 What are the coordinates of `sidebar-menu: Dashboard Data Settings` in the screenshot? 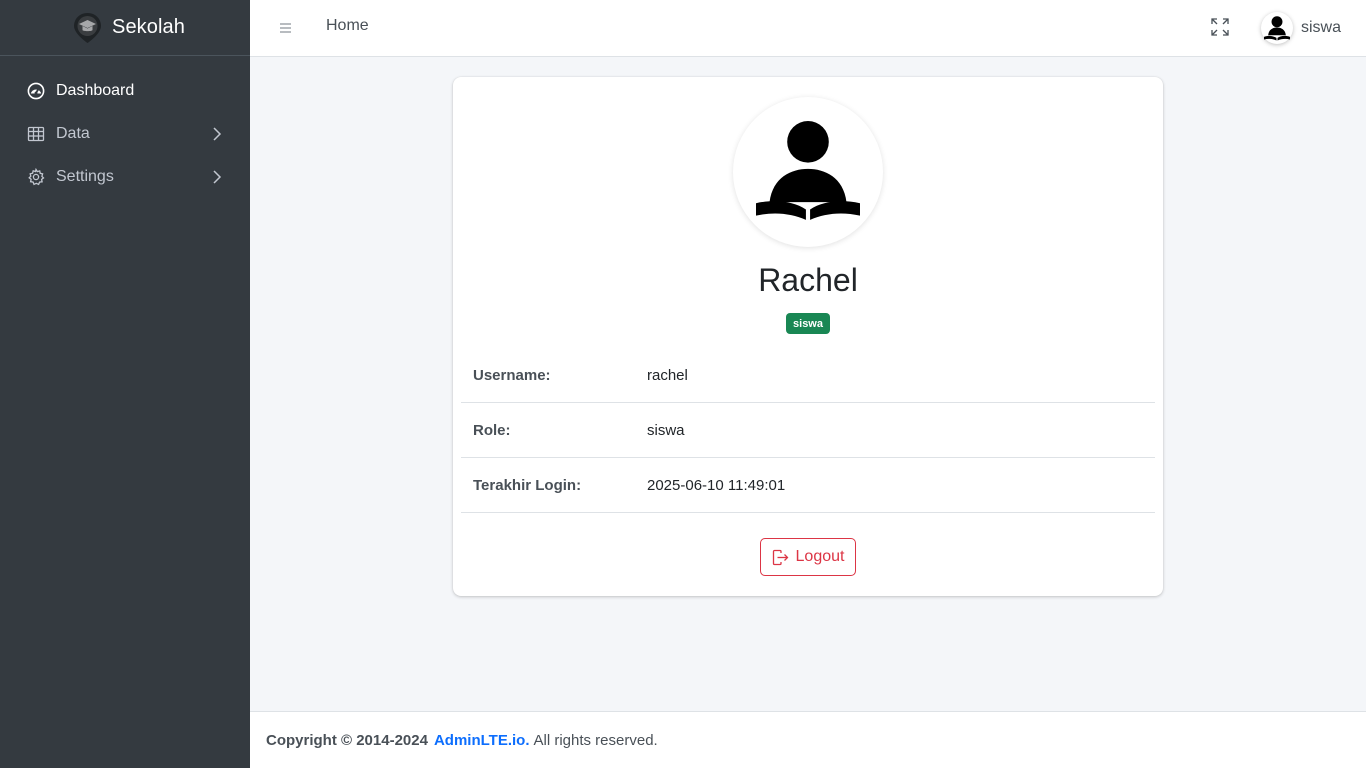 It's located at (125, 127).